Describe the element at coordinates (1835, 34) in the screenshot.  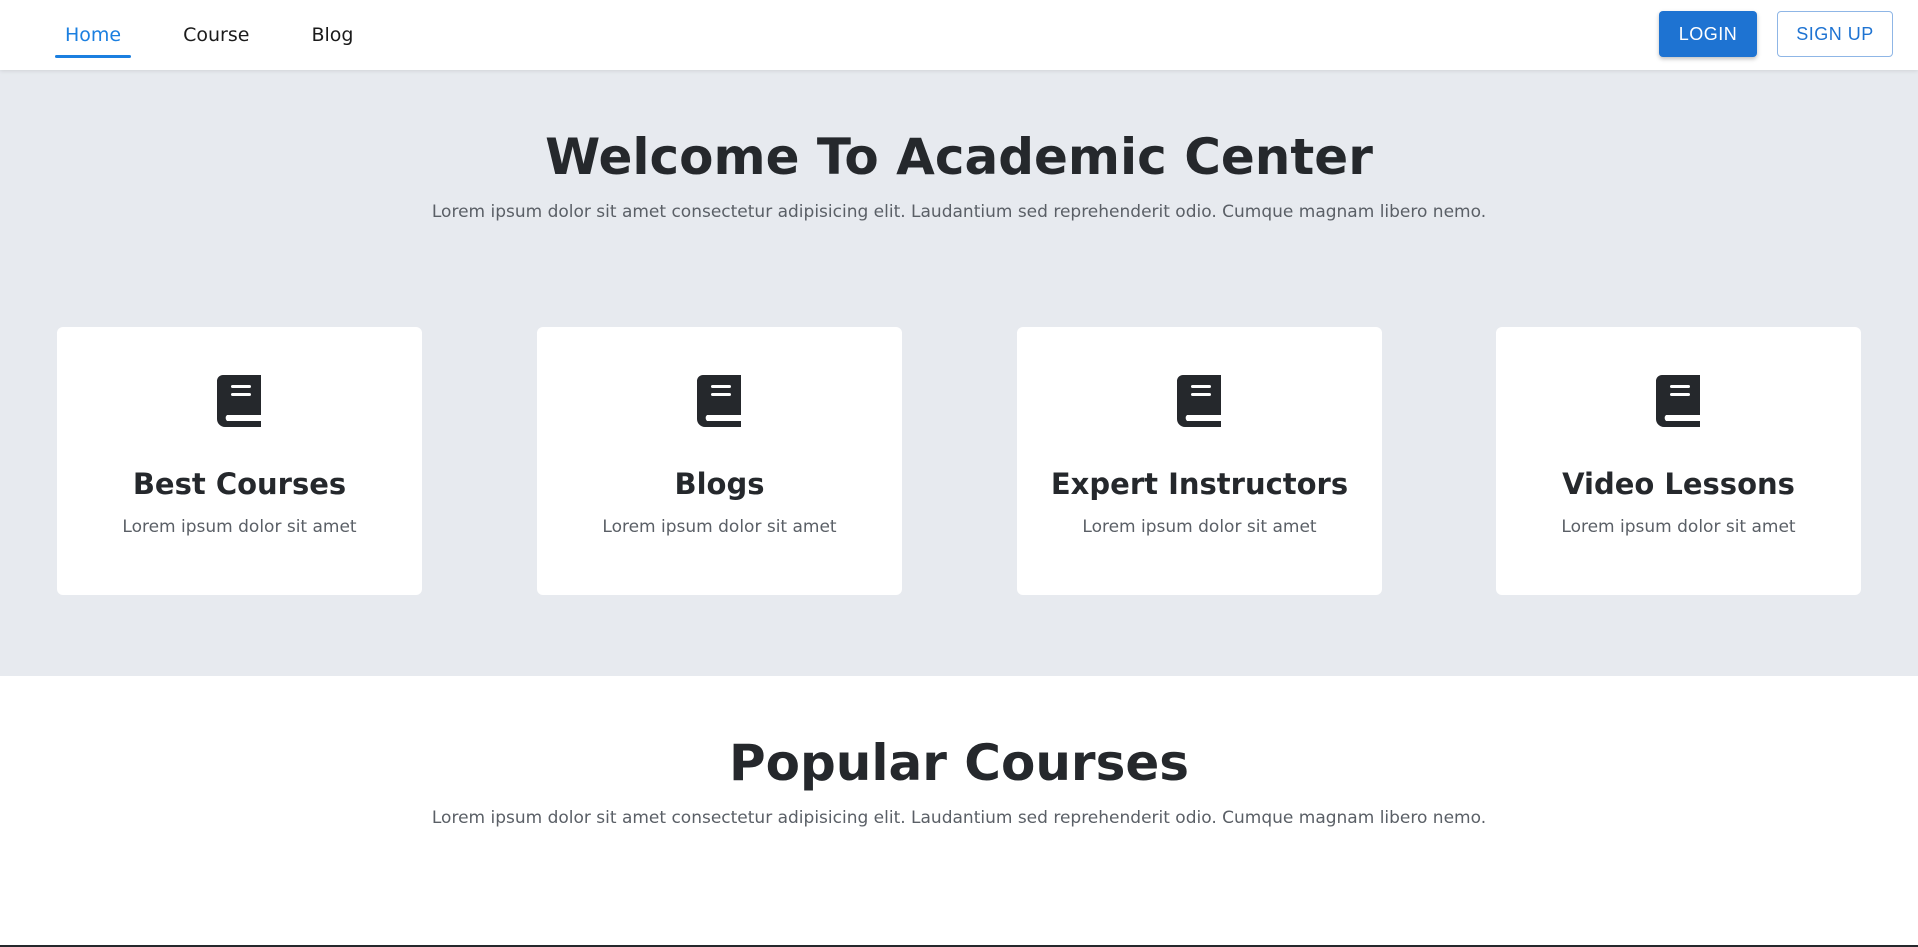
I see `signup-button: SIGN UP` at that location.